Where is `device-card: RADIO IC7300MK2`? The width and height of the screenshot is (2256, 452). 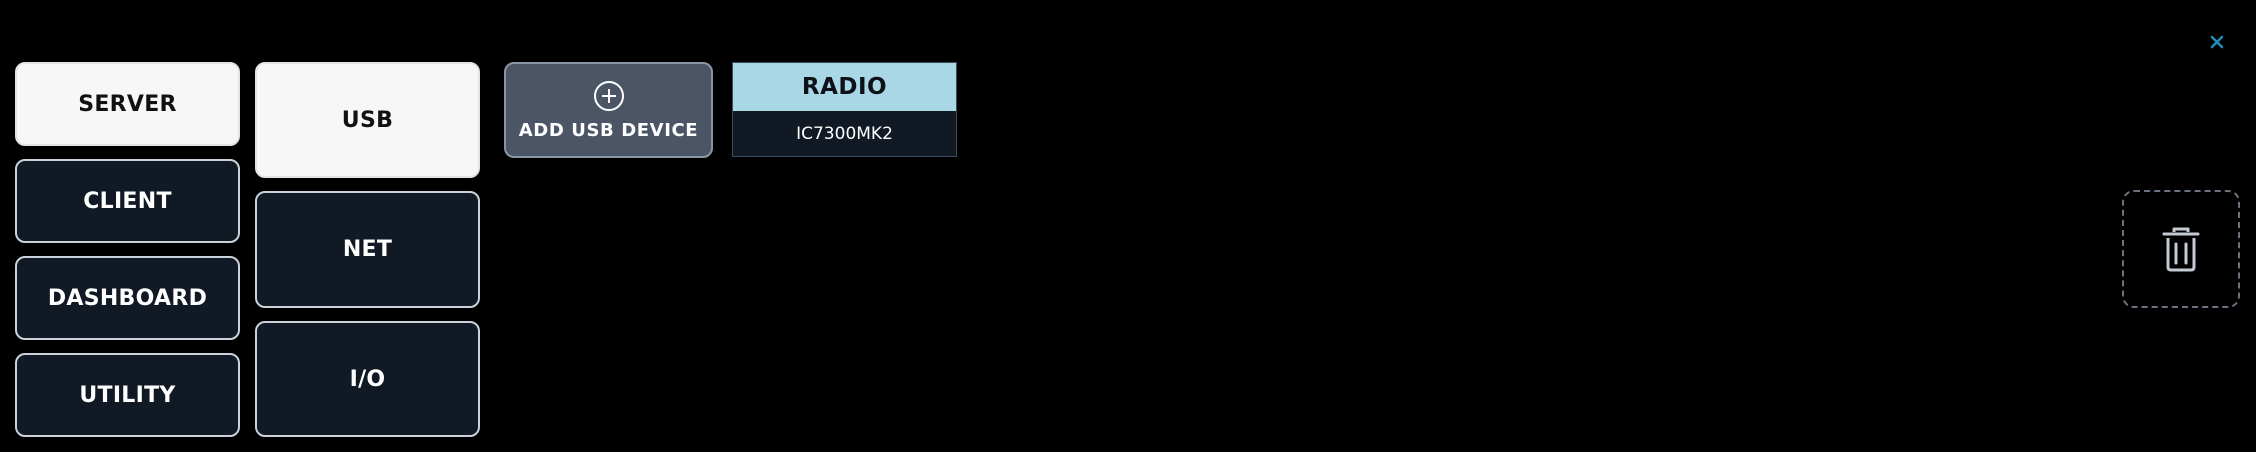 device-card: RADIO IC7300MK2 is located at coordinates (844, 109).